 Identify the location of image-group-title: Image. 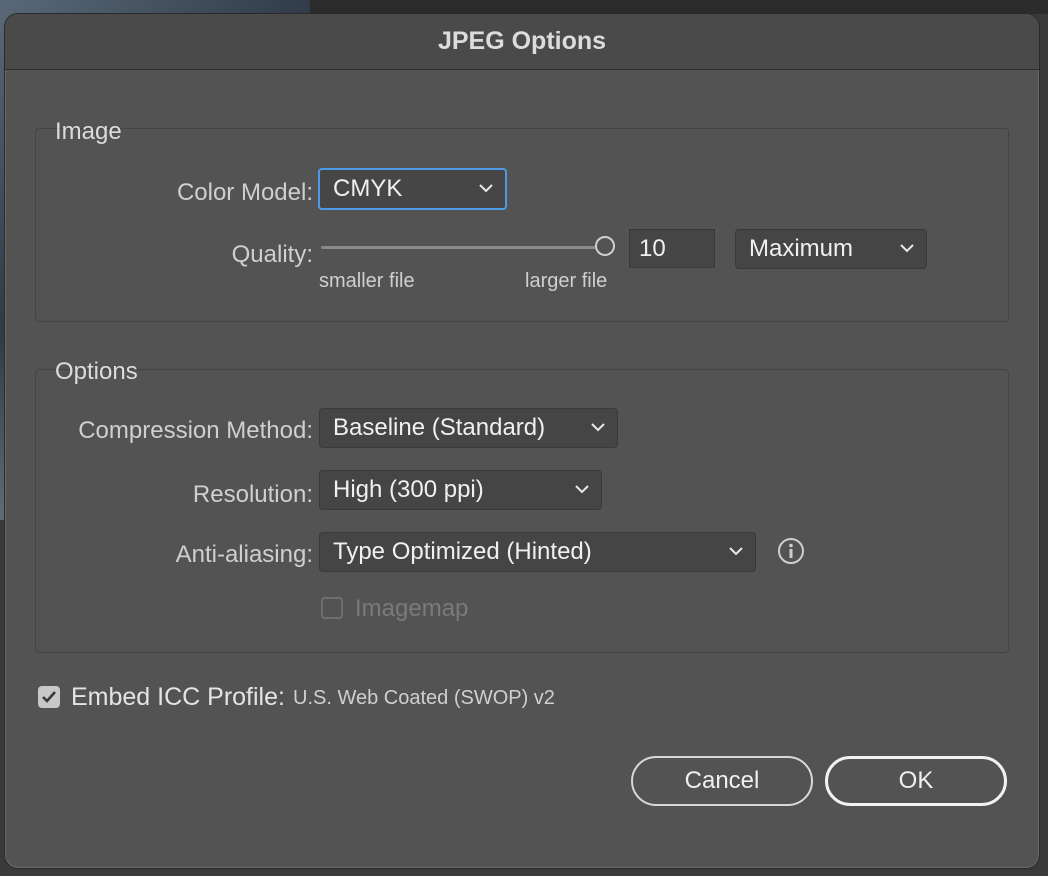
(88, 131).